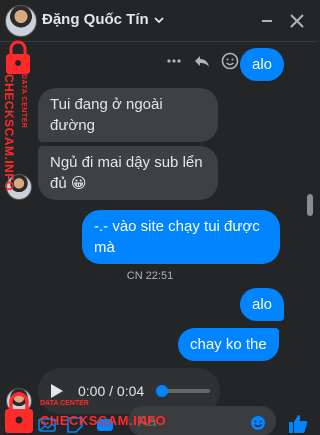  I want to click on close-button, so click(297, 21).